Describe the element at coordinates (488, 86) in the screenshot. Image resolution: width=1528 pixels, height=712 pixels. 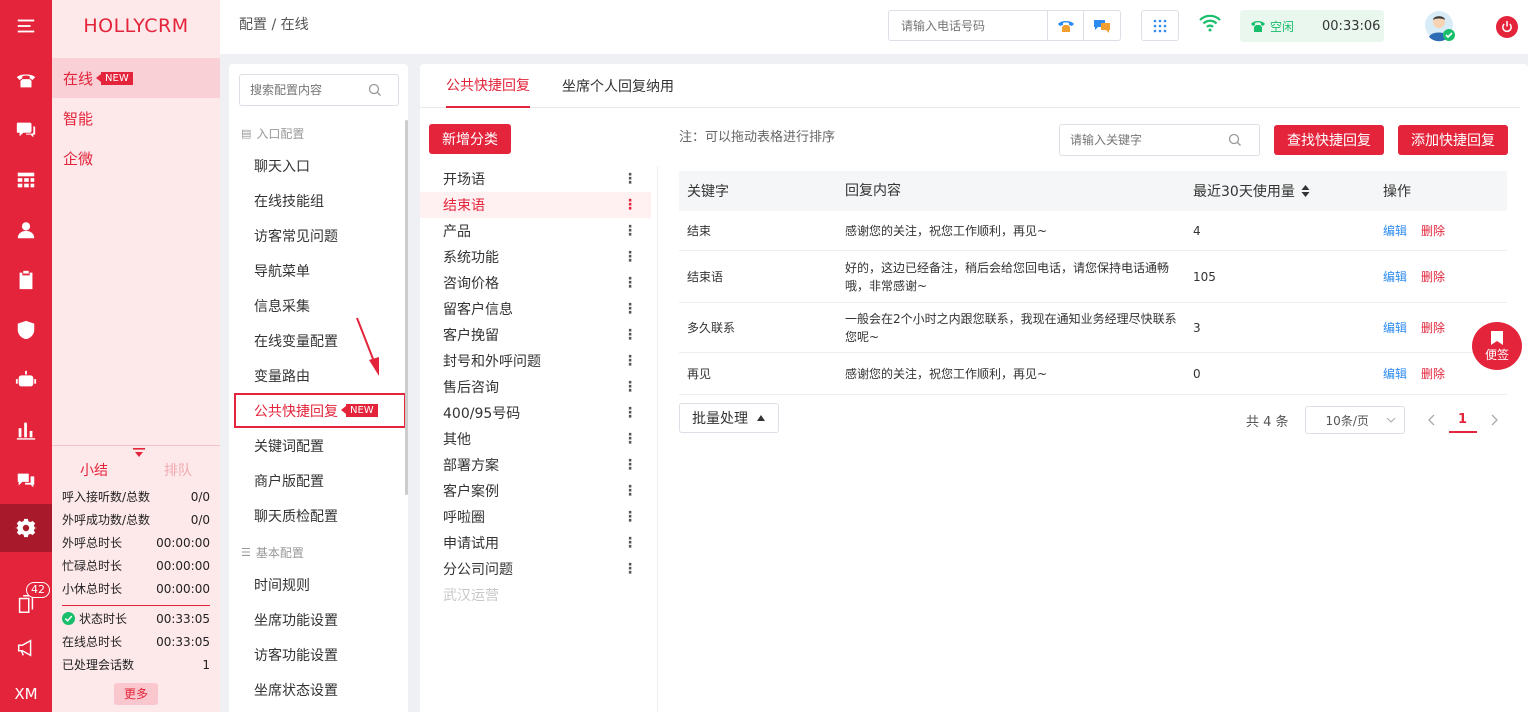
I see `tab-public-quick-reply: 公共快捷回复` at that location.